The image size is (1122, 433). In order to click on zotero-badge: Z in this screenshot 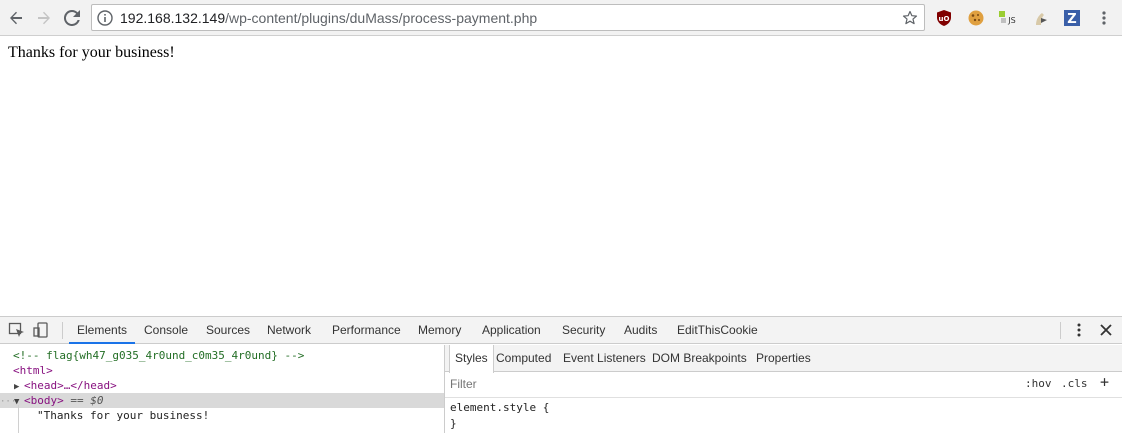, I will do `click(1071, 19)`.